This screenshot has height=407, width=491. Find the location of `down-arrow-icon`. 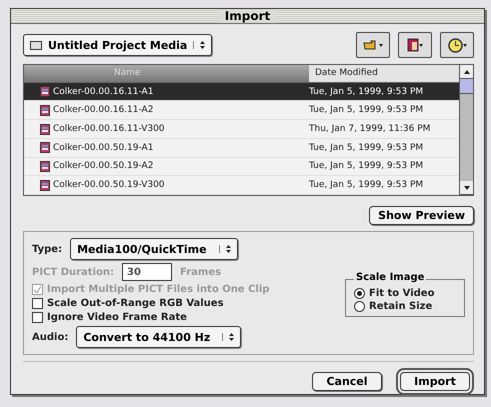

down-arrow-icon is located at coordinates (467, 188).